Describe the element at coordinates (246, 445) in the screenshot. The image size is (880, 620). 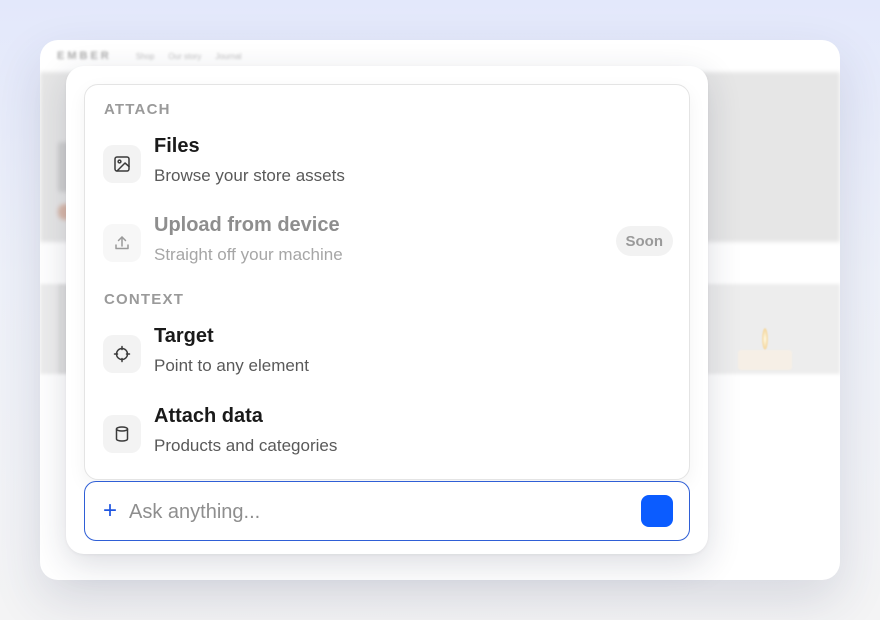
I see `menu-item-subtitle: Products and categories` at that location.